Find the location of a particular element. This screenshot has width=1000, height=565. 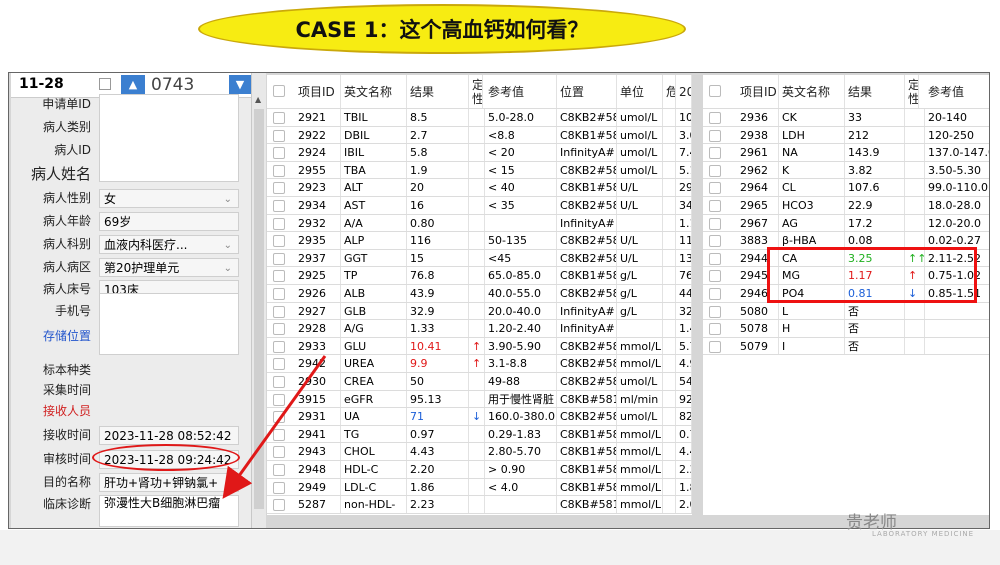

table-row: 2937 GGT 15 <45 C8KB2#58 U/L 13 is located at coordinates (479, 258).